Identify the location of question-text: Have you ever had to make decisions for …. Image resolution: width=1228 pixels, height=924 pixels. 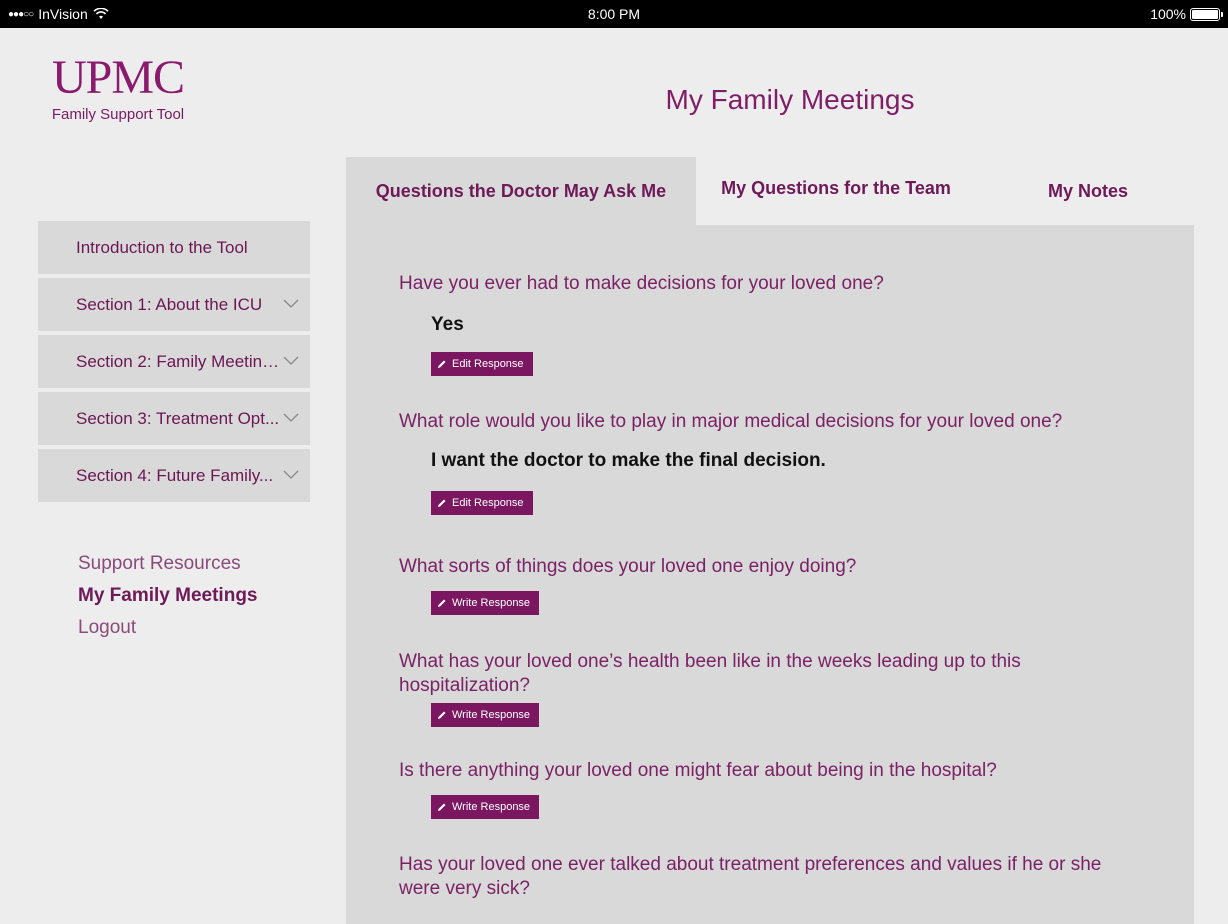
(641, 283).